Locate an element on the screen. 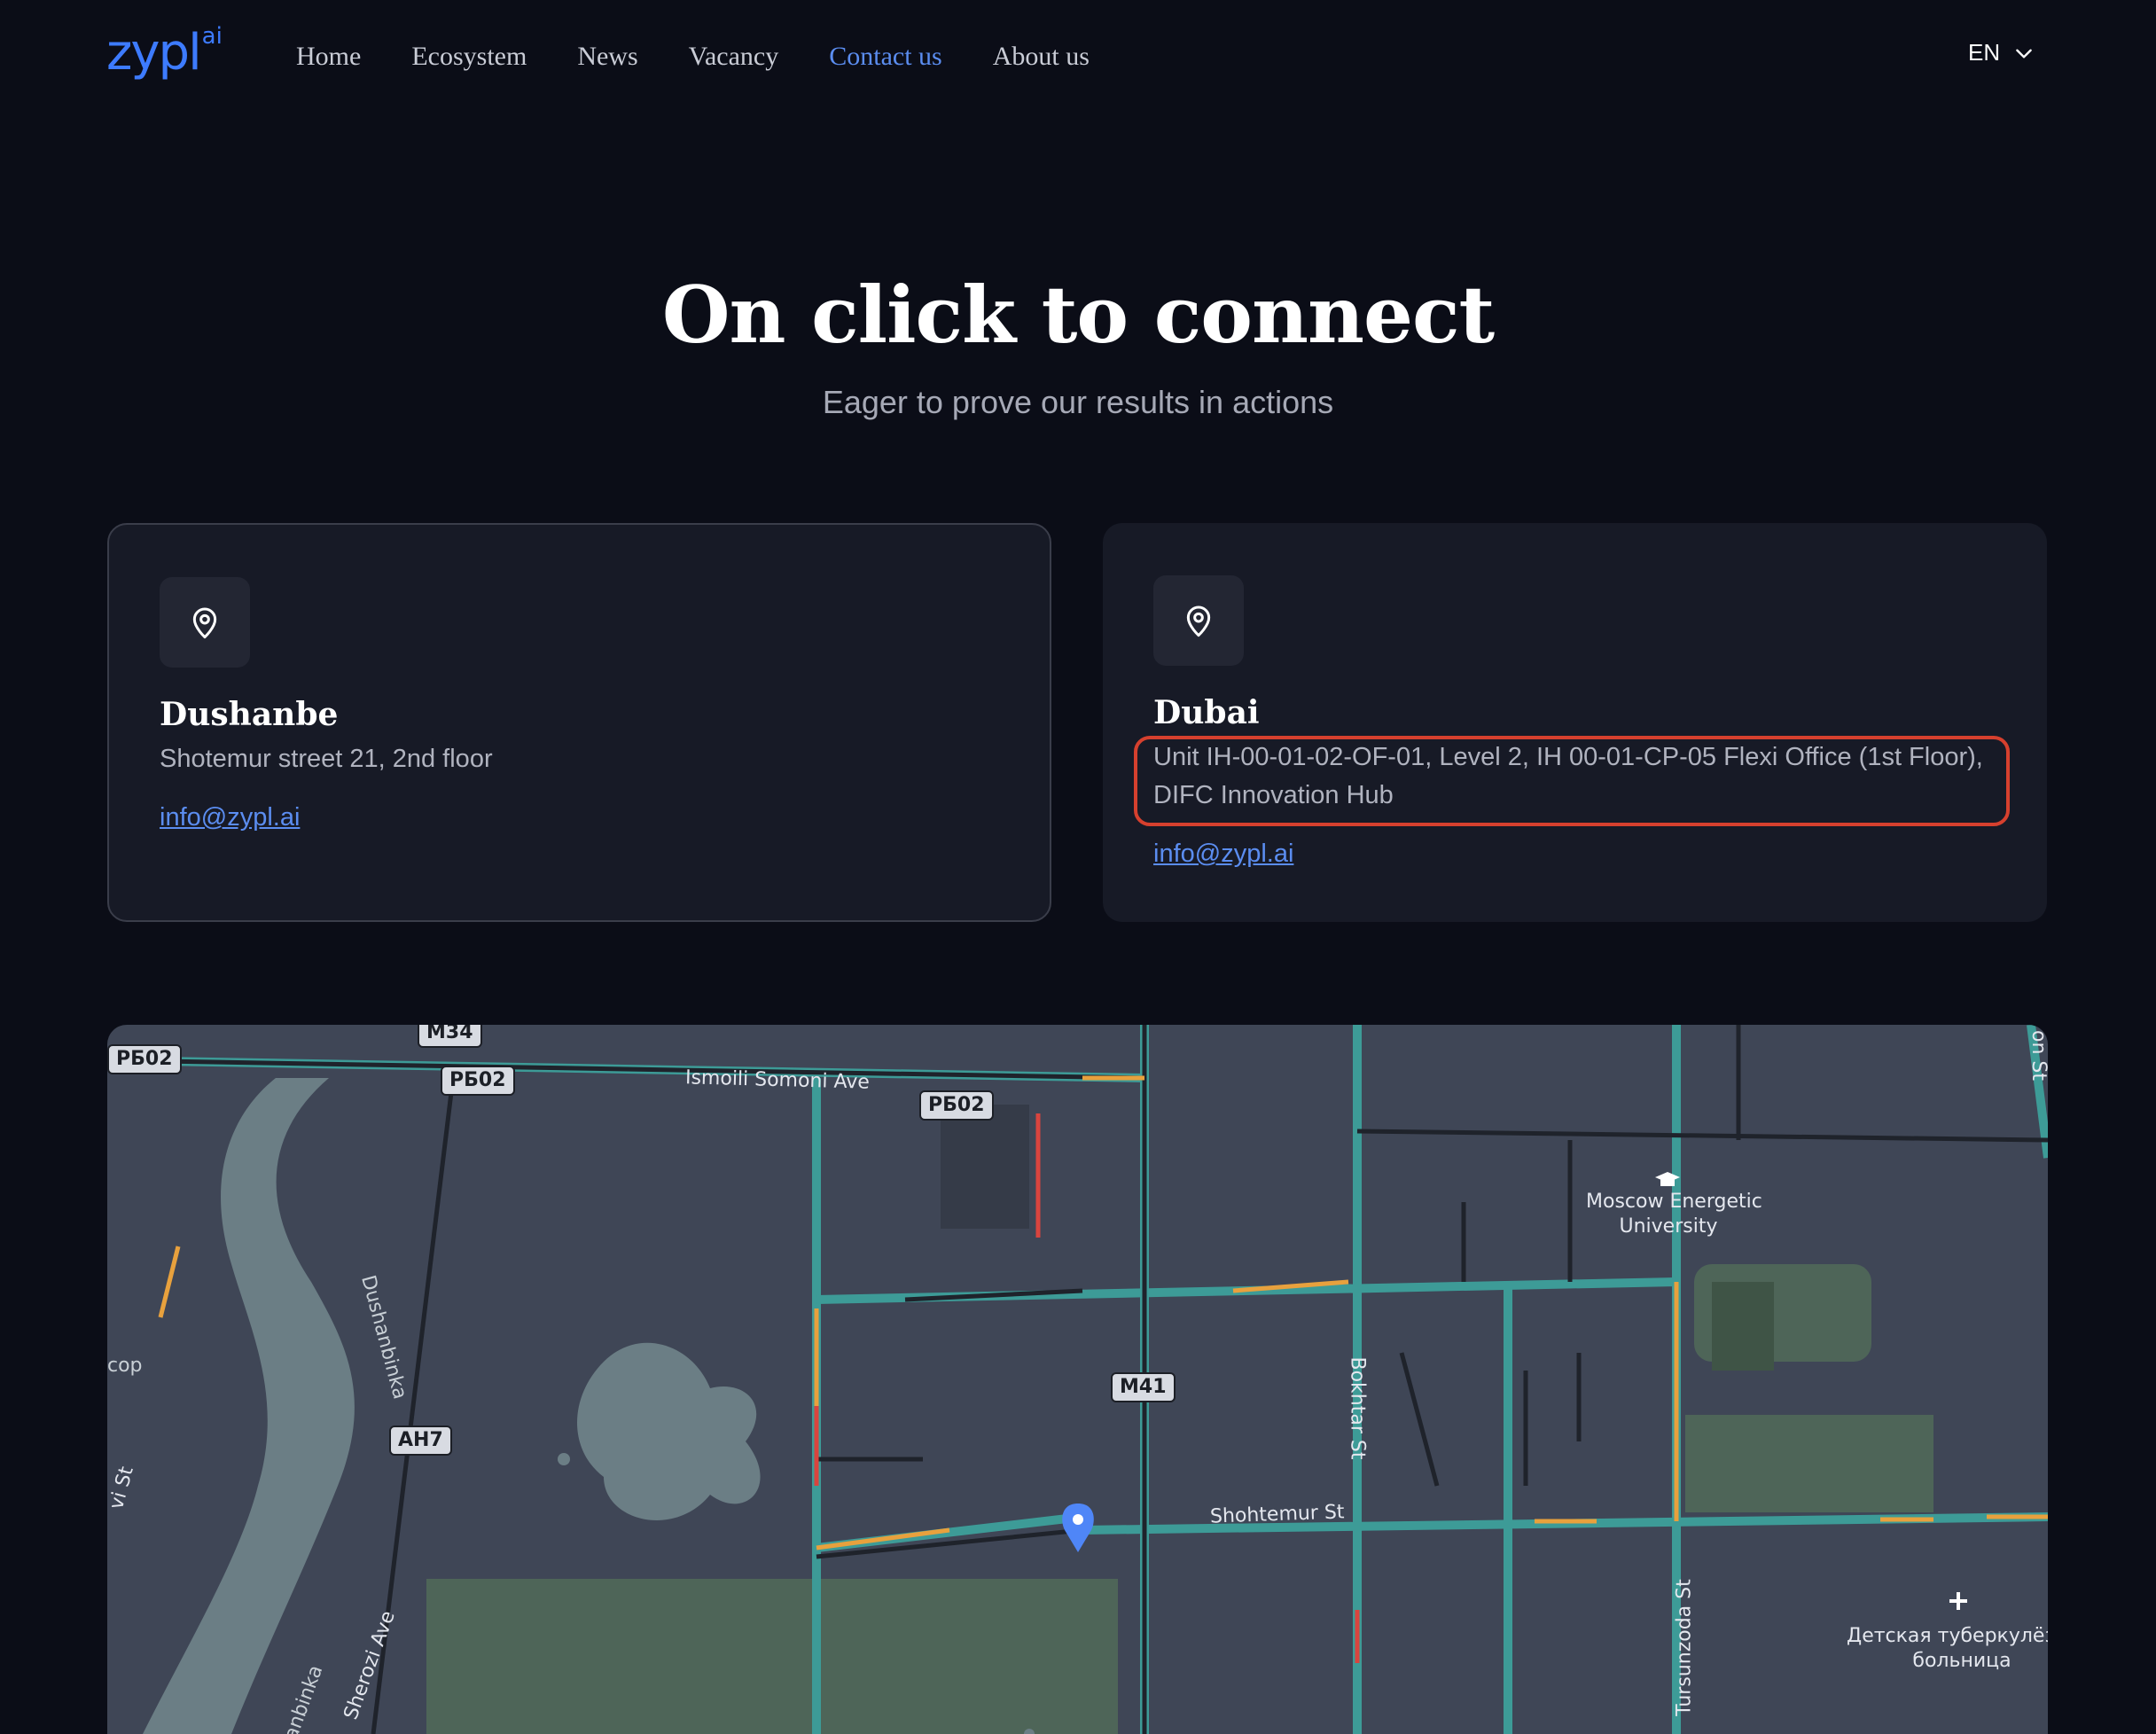 This screenshot has width=2156, height=1734. poi-name-line: больница is located at coordinates (1961, 1661).